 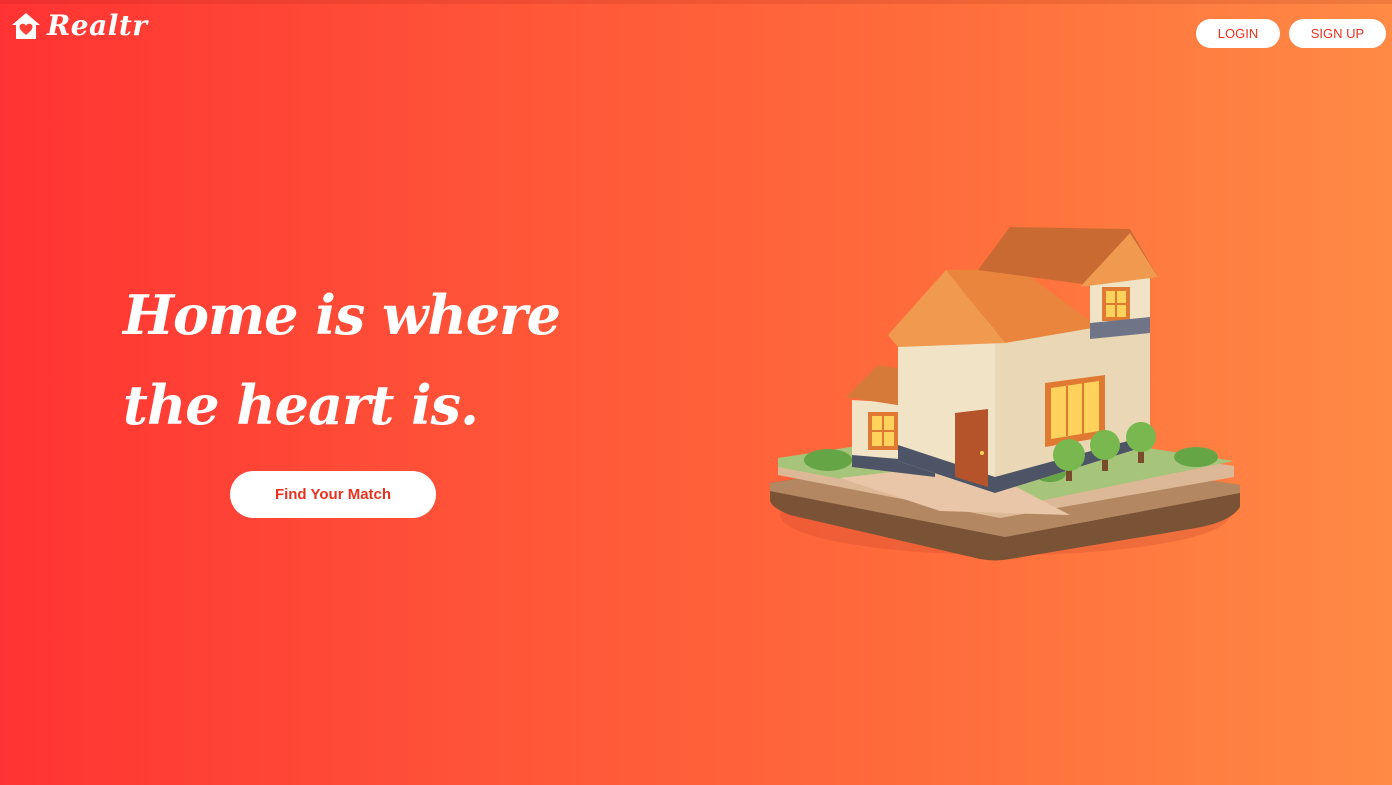 I want to click on brand-name: Realtr, so click(x=97, y=25).